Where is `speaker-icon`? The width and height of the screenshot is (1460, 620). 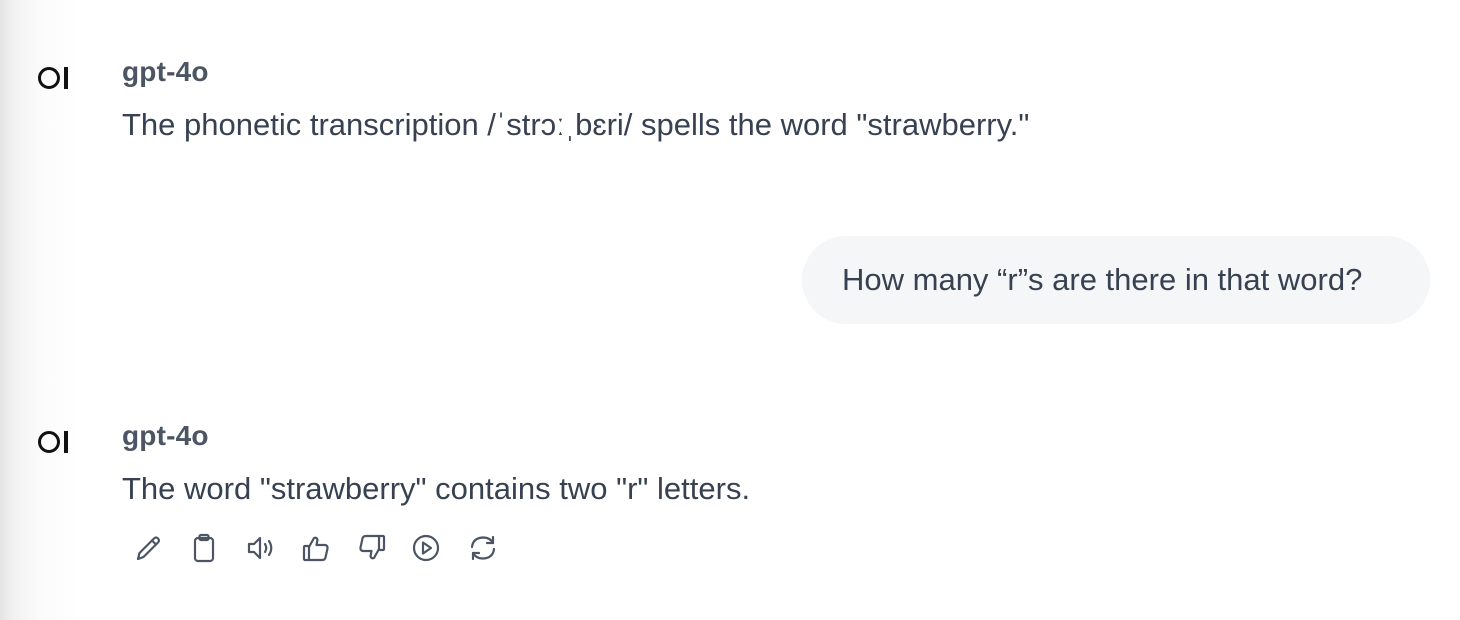
speaker-icon is located at coordinates (260, 548).